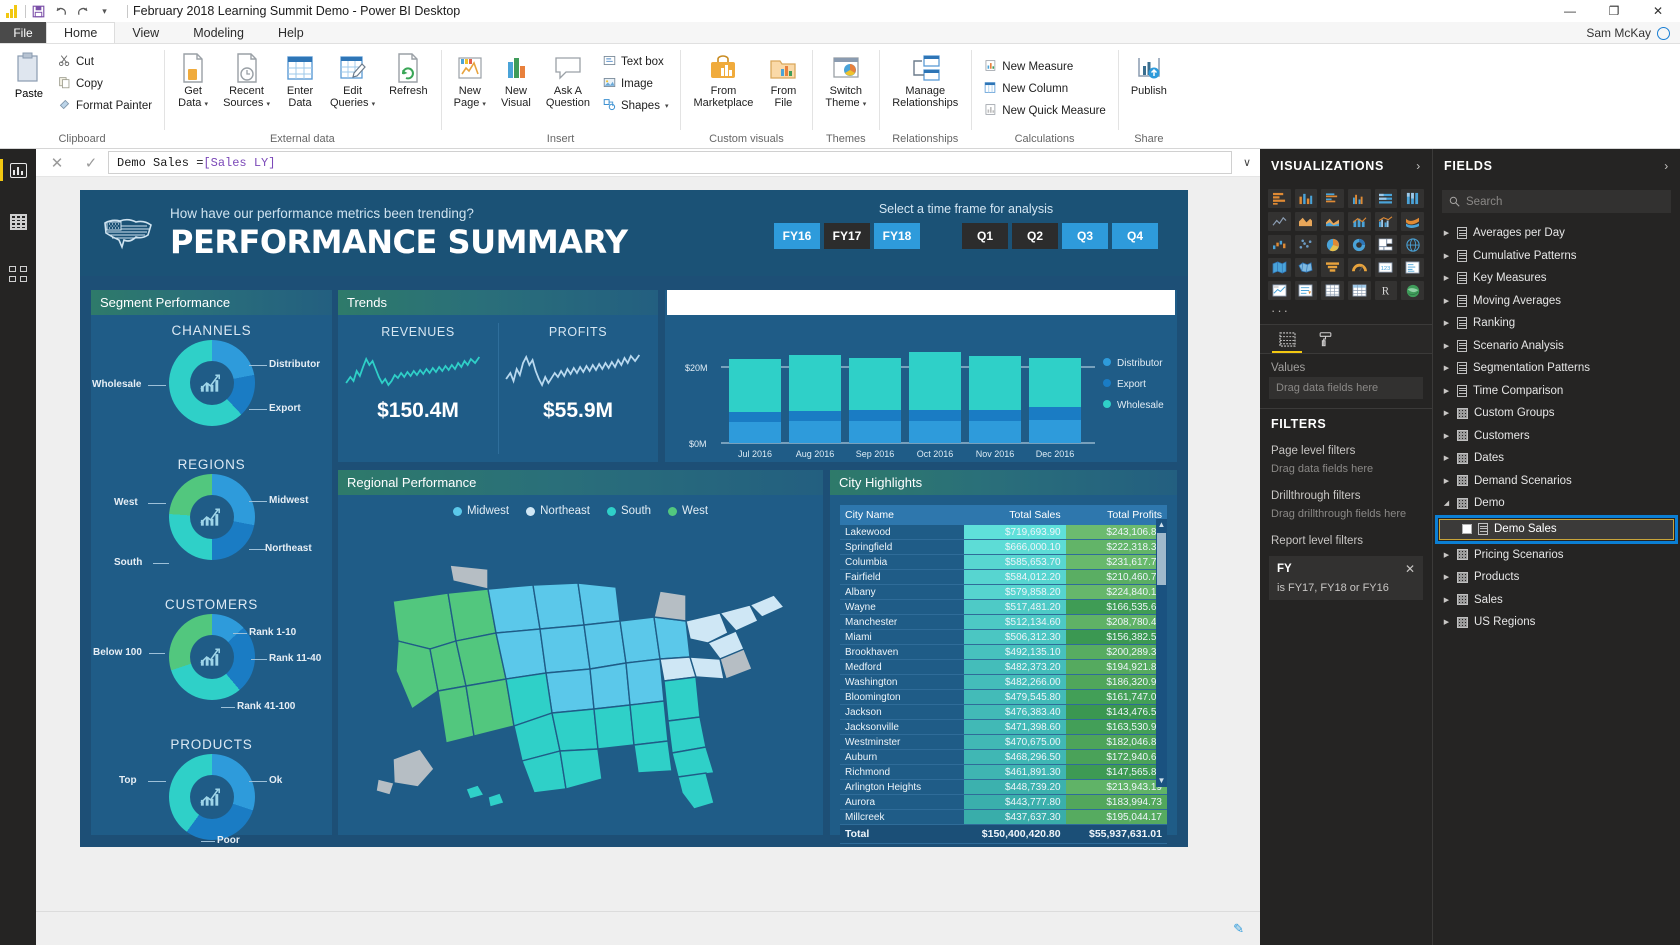 Image resolution: width=1680 pixels, height=945 pixels. Describe the element at coordinates (1359, 290) in the screenshot. I see `matrix-icon` at that location.